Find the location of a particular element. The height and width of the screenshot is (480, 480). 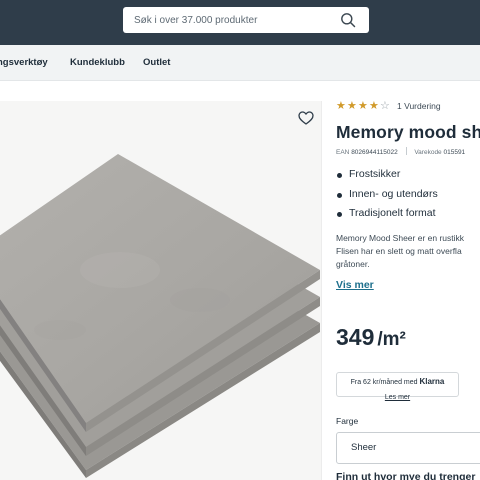

show-more-link: Vis mer is located at coordinates (355, 285).